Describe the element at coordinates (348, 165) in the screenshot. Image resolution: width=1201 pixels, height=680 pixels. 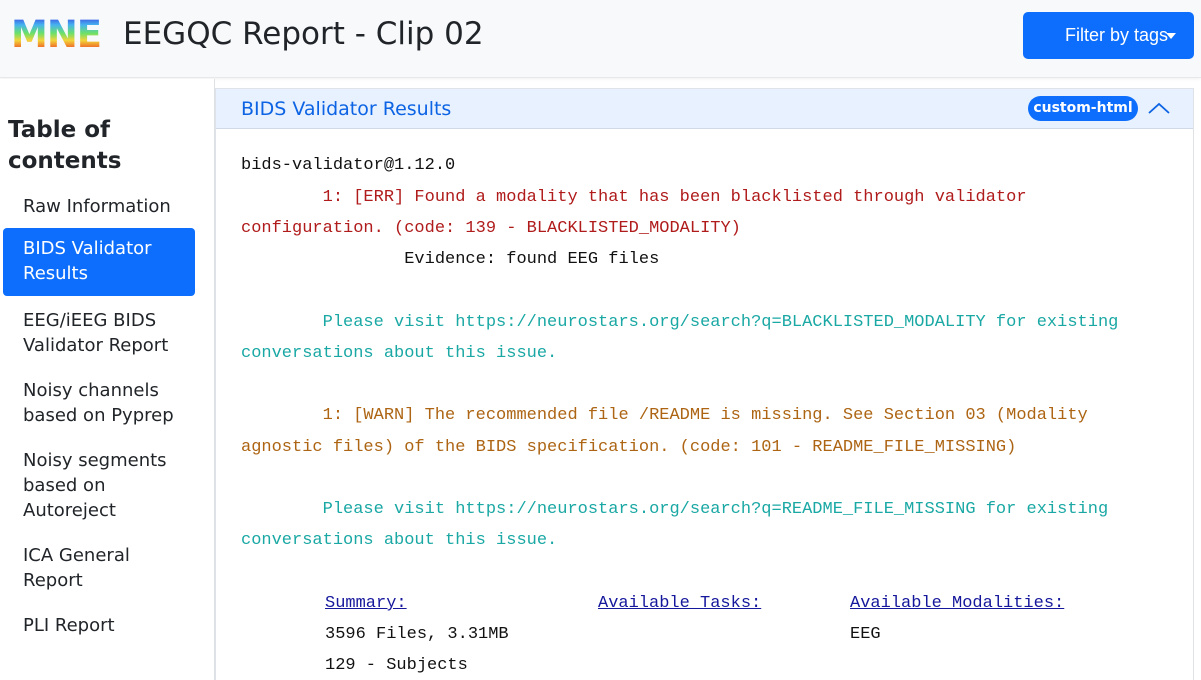
I see `validator-version: bids-validator@1.12.0` at that location.